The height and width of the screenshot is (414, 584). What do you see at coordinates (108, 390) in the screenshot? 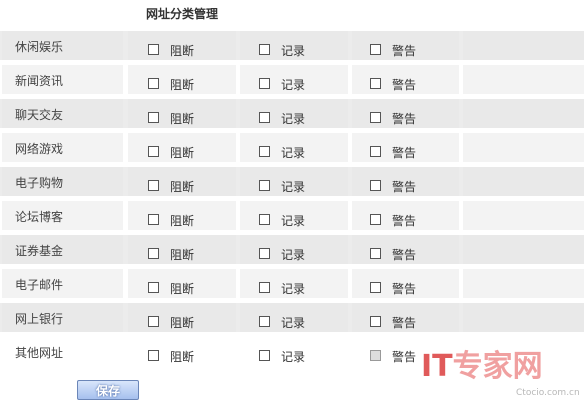
I see `save-button: 保存` at bounding box center [108, 390].